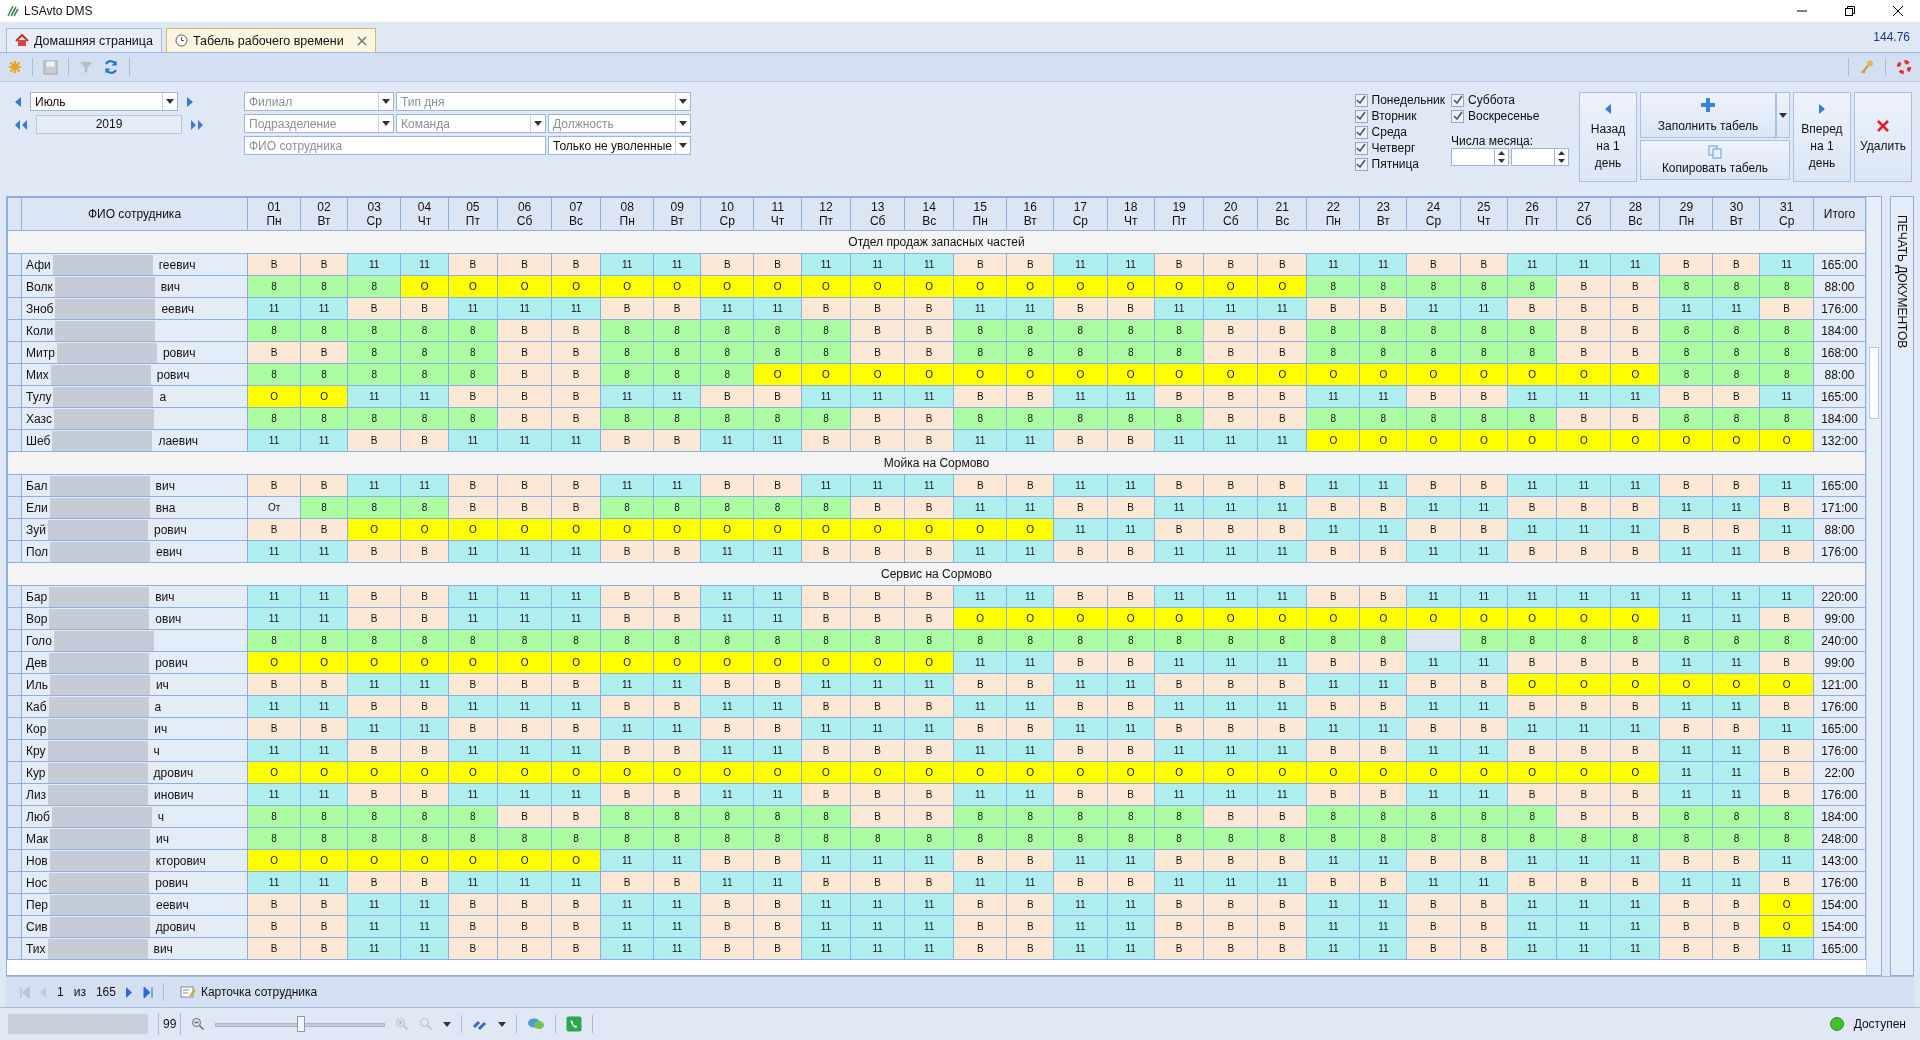 Image resolution: width=1920 pixels, height=1040 pixels. Describe the element at coordinates (1408, 100) in the screenshot. I see `checkbox-label: Понедельник` at that location.